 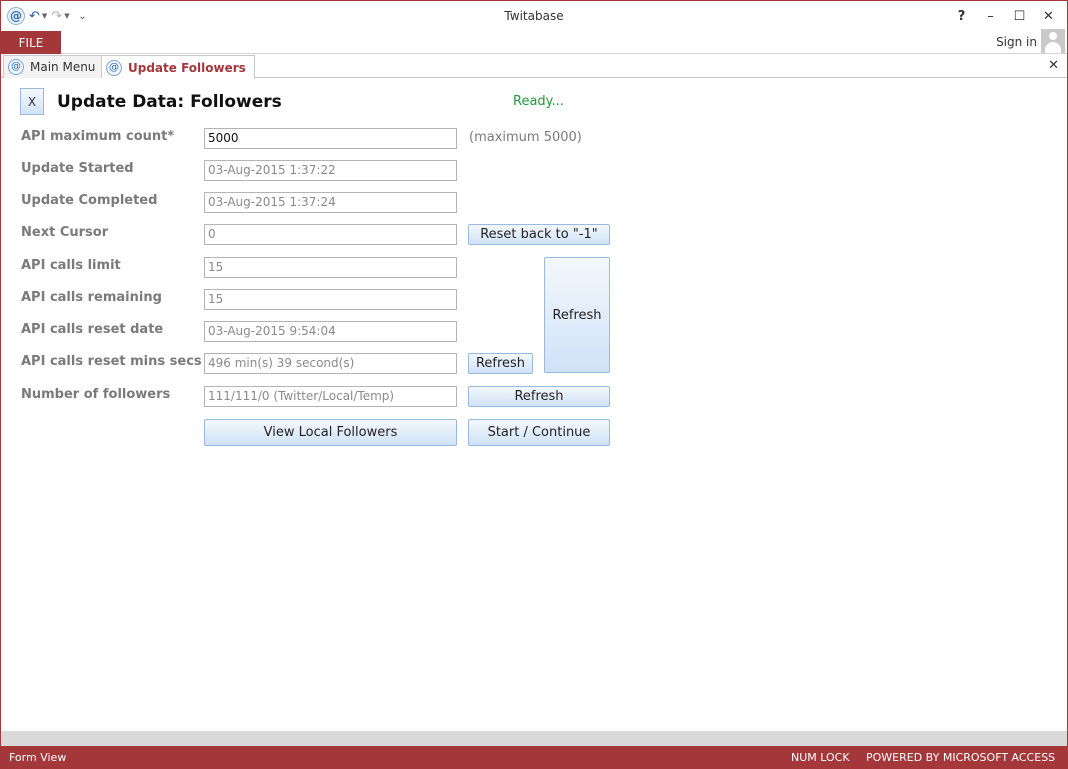 What do you see at coordinates (820, 757) in the screenshot?
I see `num-lock-indicator: NUM LOCK` at bounding box center [820, 757].